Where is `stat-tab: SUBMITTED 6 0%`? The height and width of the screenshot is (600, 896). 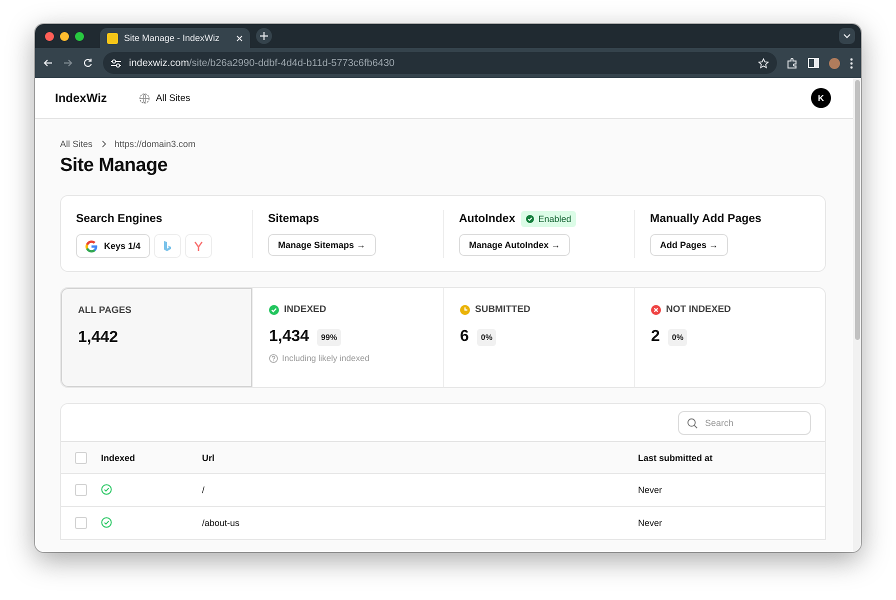
stat-tab: SUBMITTED 6 0% is located at coordinates (538, 337).